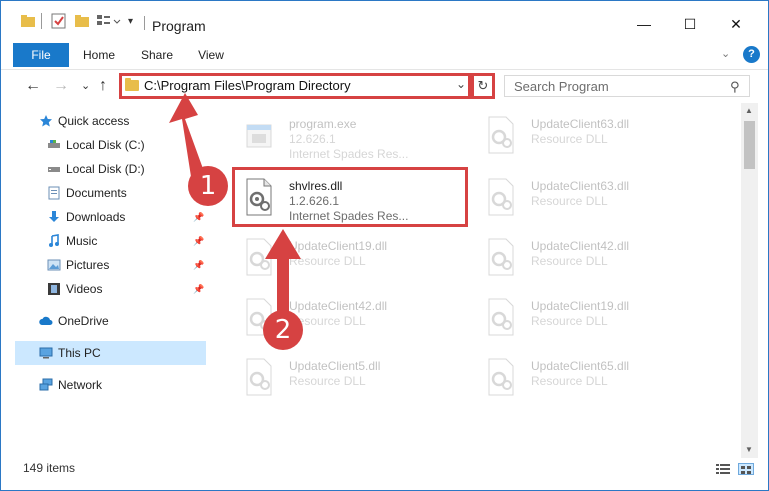  I want to click on computer-icon, so click(46, 353).